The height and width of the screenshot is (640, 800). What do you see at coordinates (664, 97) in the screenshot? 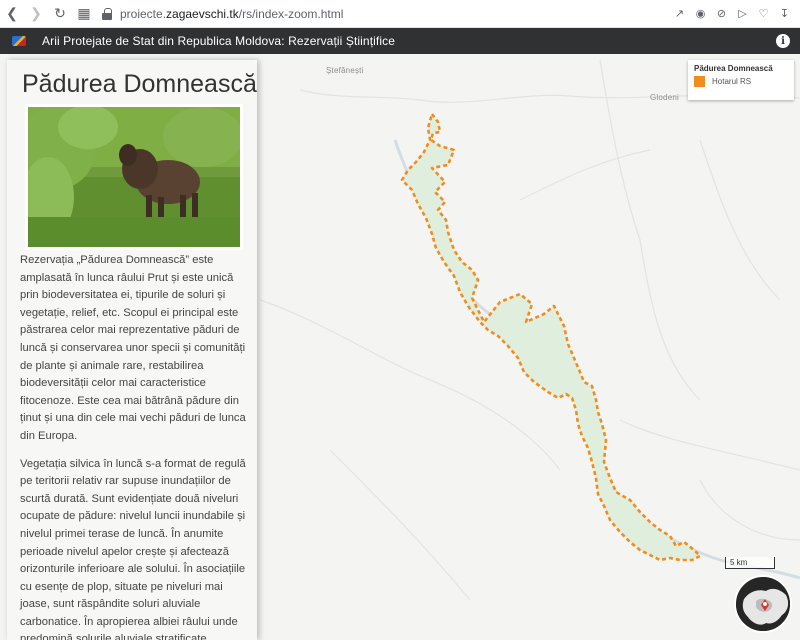
I see `place-label-glodeni: Glodeni` at bounding box center [664, 97].